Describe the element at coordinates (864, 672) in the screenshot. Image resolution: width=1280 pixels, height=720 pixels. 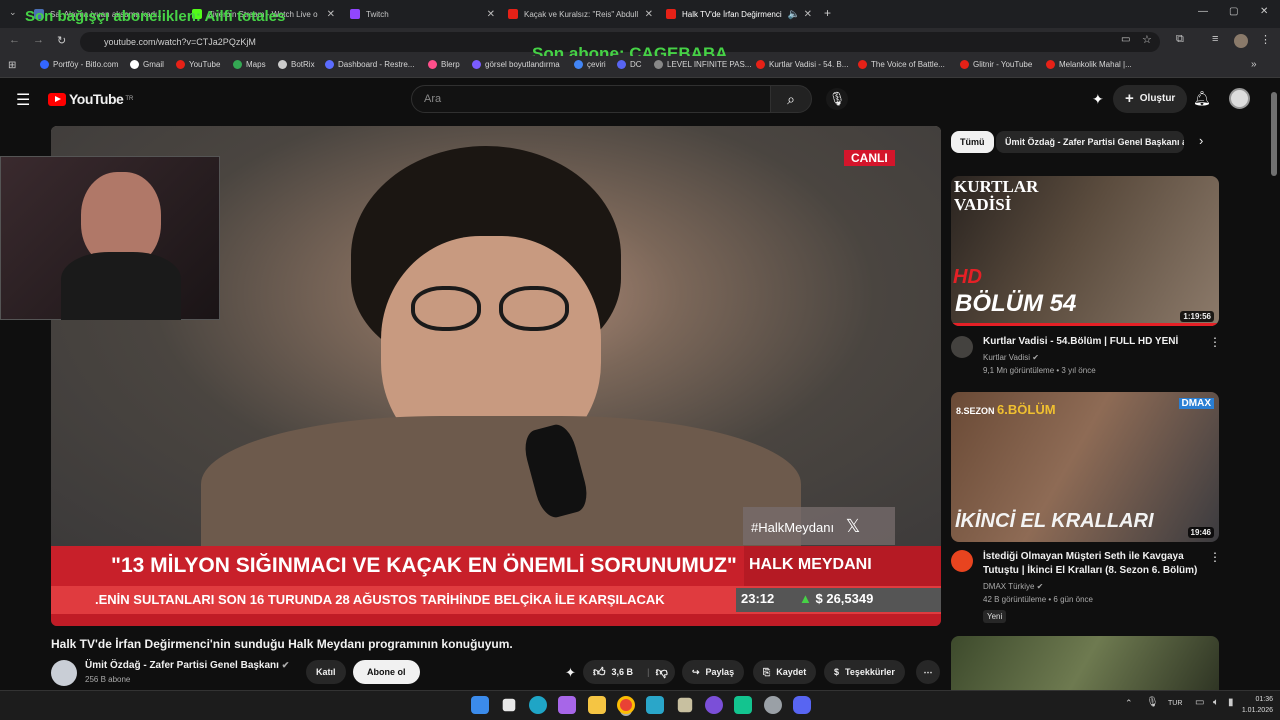
I see `thanks-button: $ Teşekkürler` at that location.